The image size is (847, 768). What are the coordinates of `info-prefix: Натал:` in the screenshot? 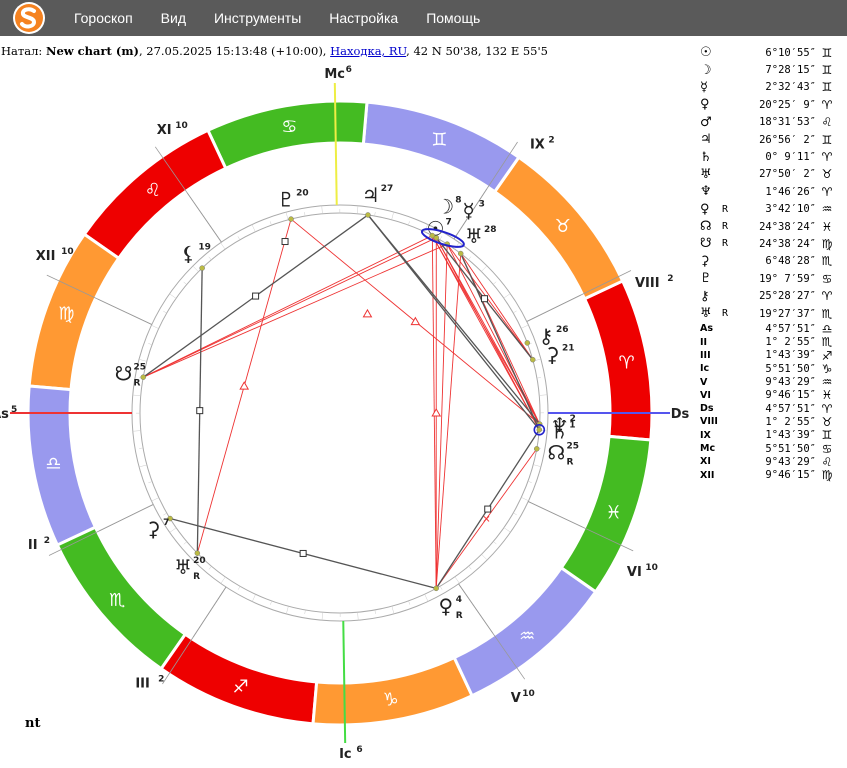 It's located at (23, 51).